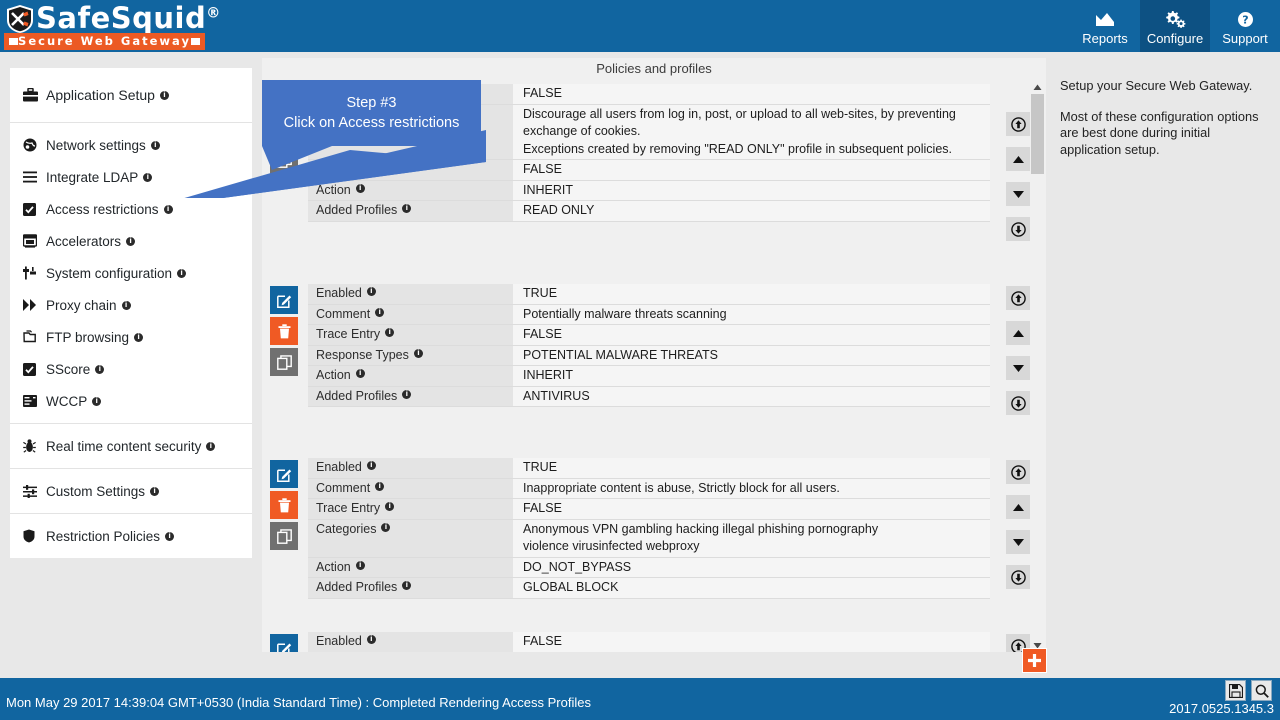 This screenshot has width=1280, height=720. Describe the element at coordinates (1105, 38) in the screenshot. I see `nav-label-reports: Reports` at that location.